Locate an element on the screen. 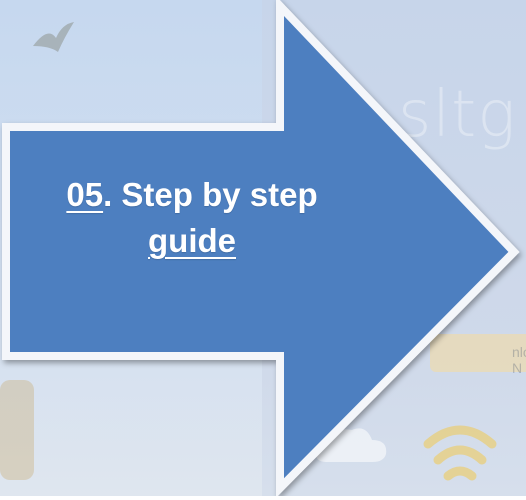 The height and width of the screenshot is (500, 526). step-guide-label: 05. Step by step guide is located at coordinates (192, 218).